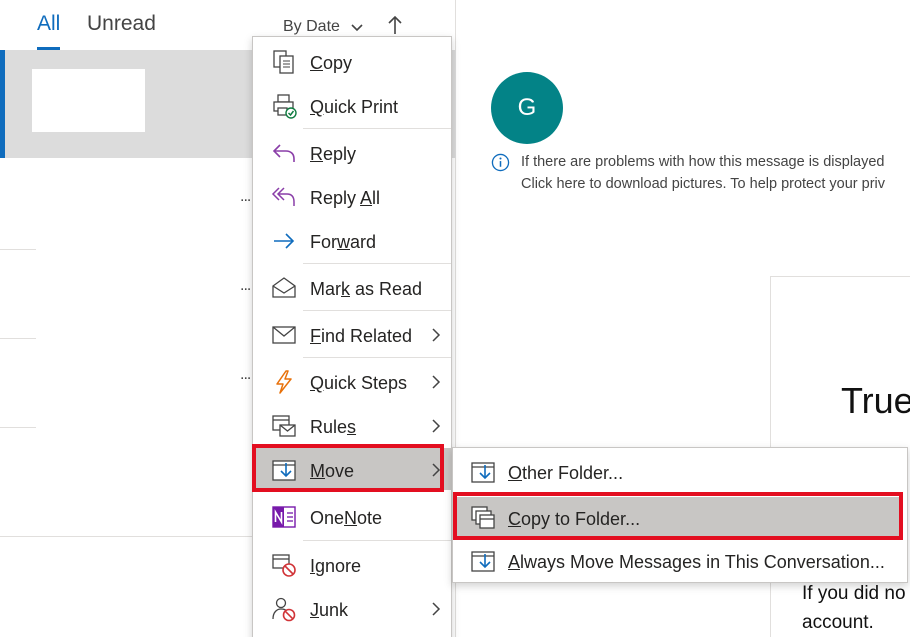 Image resolution: width=910 pixels, height=637 pixels. I want to click on junk-icon, so click(284, 609).